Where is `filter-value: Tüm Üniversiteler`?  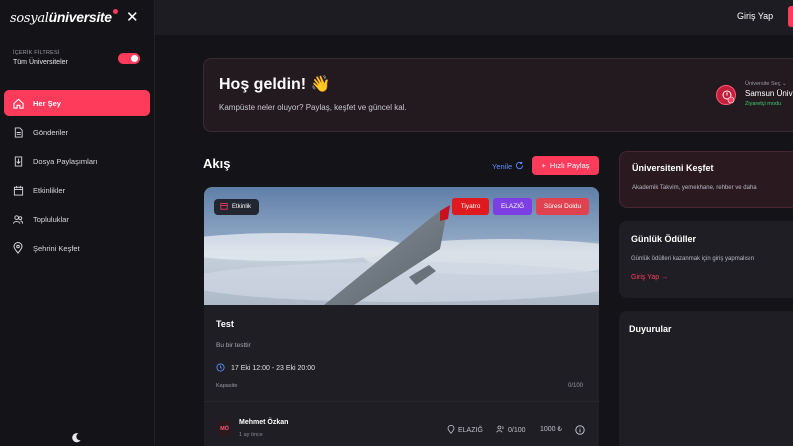
filter-value: Tüm Üniversiteler is located at coordinates (40, 62).